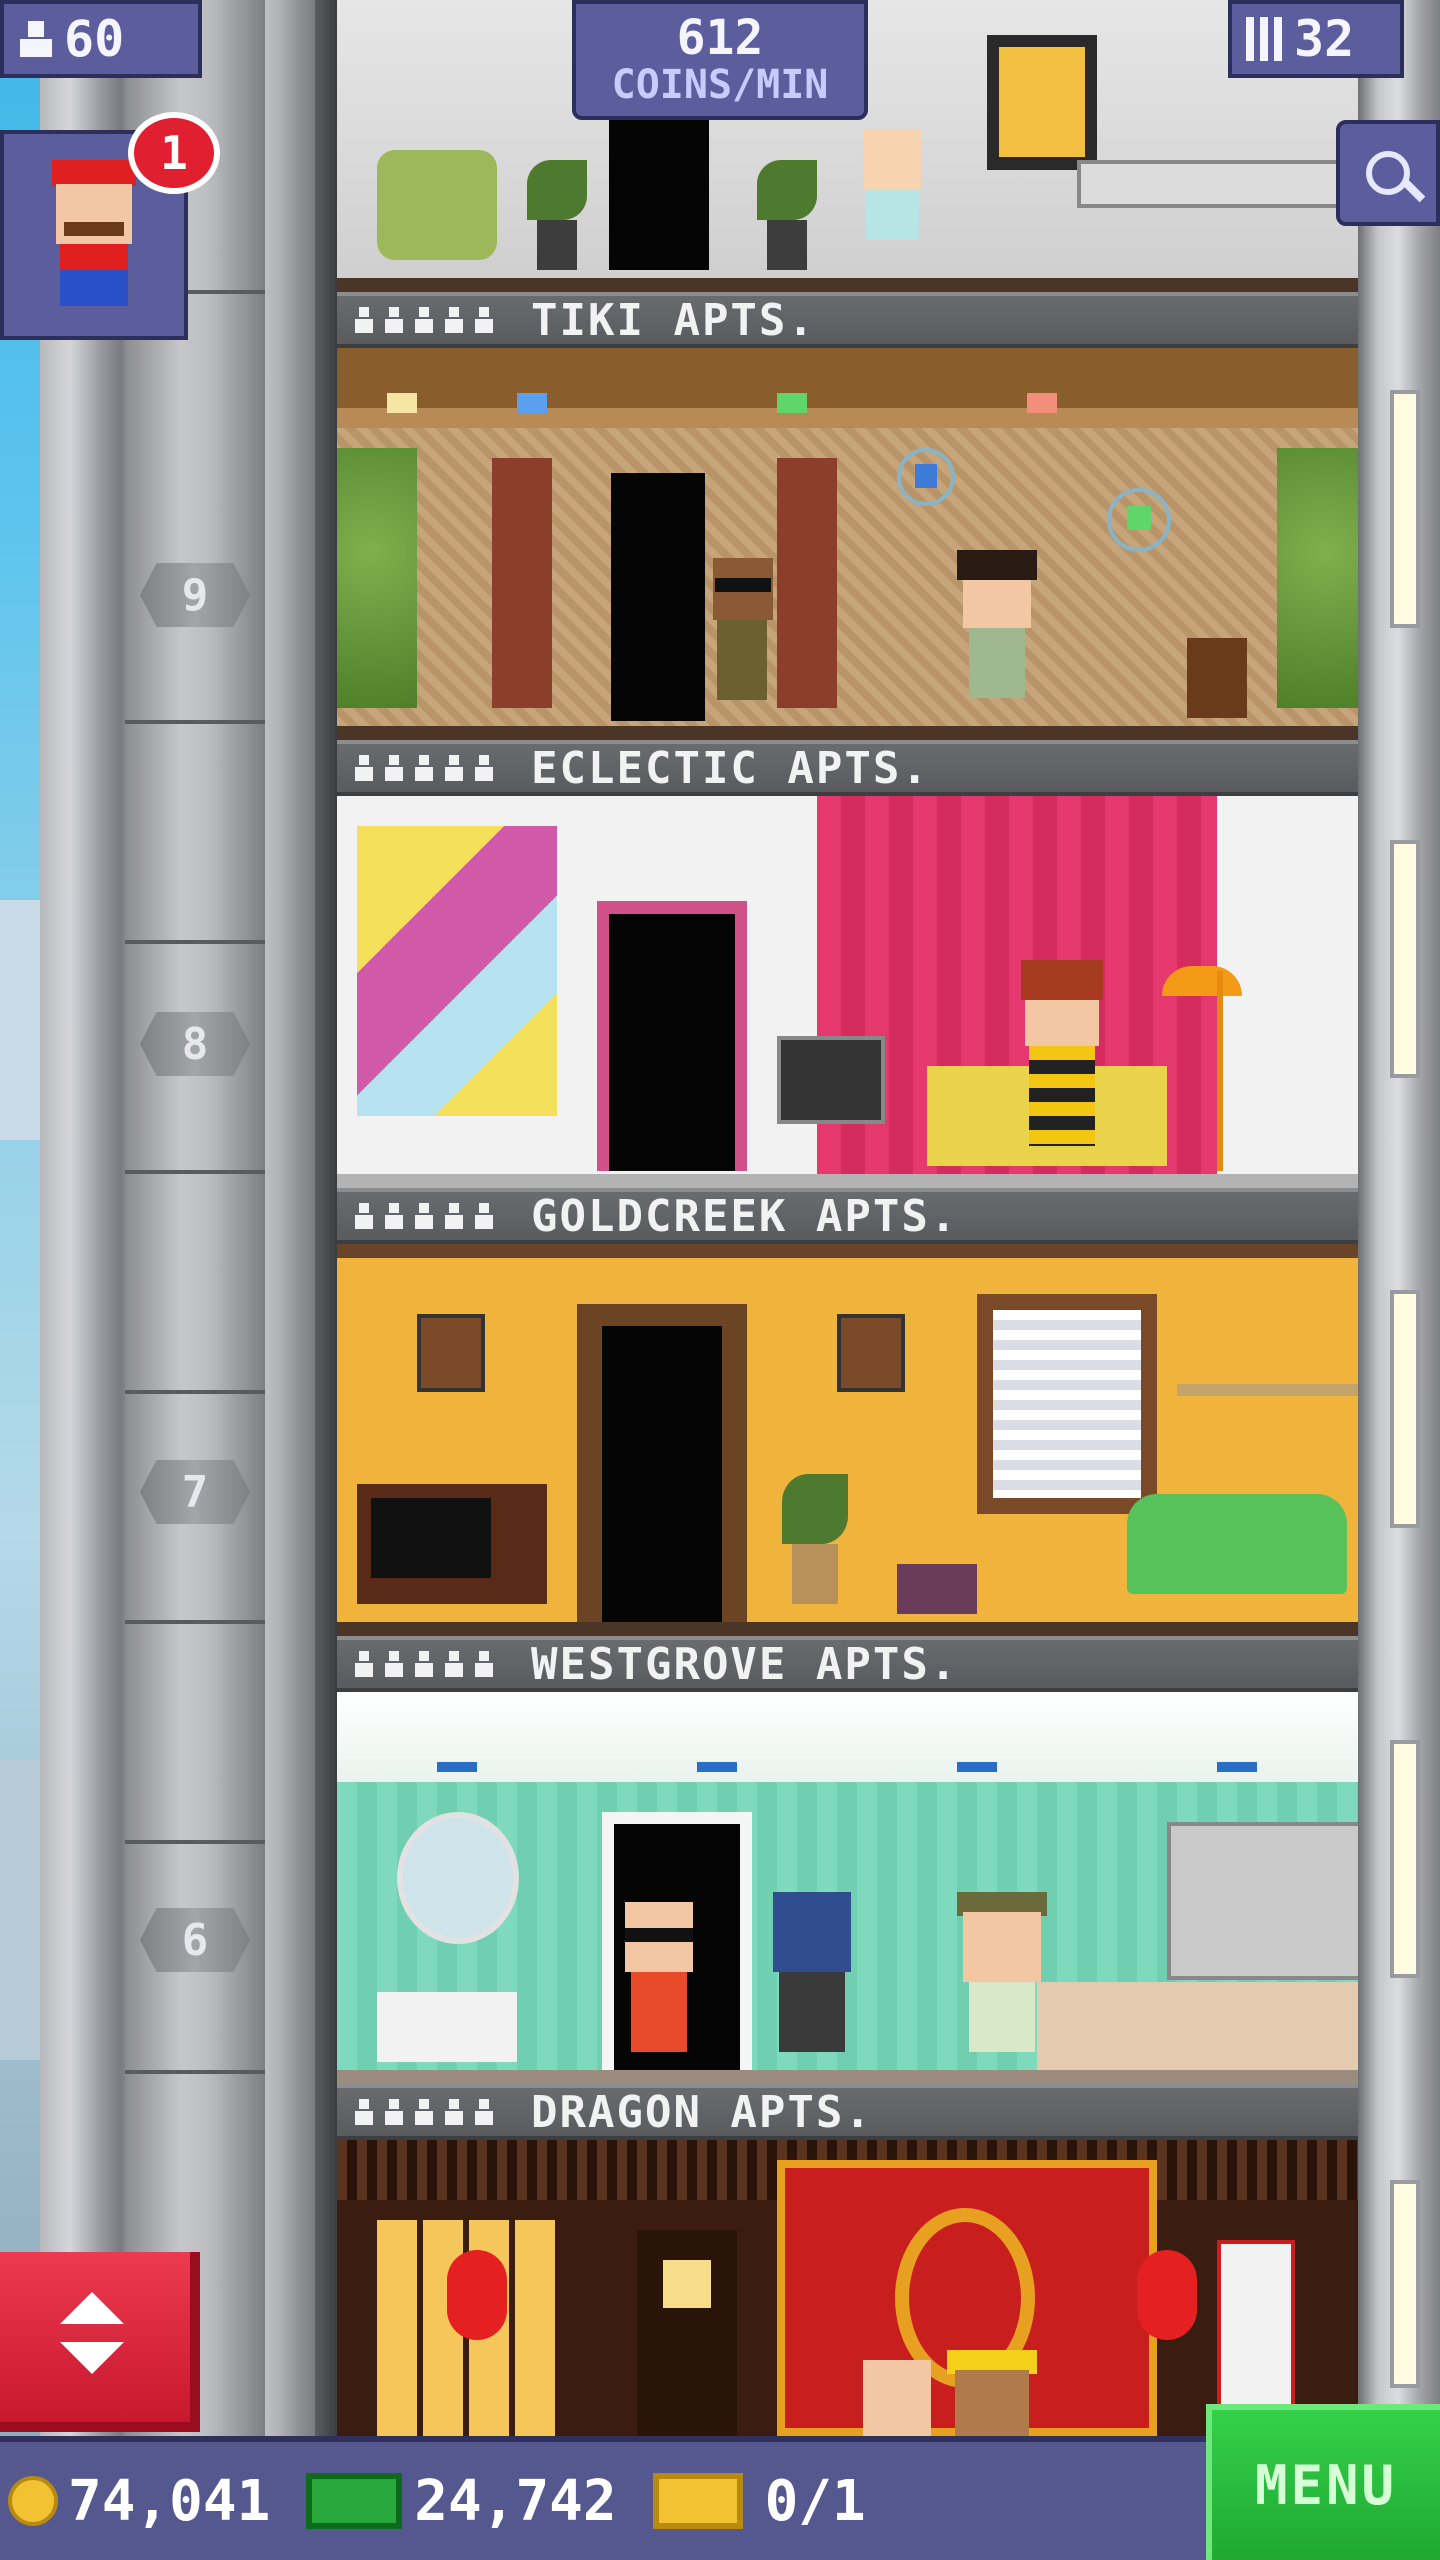 The height and width of the screenshot is (2560, 1440). Describe the element at coordinates (457, 971) in the screenshot. I see `abstract-painting` at that location.